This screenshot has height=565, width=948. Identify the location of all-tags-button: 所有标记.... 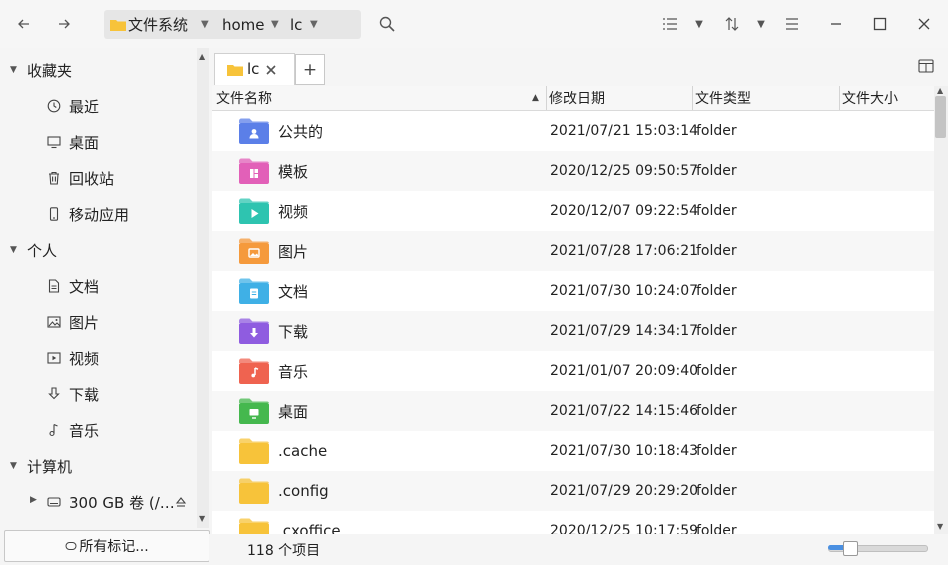
(107, 546).